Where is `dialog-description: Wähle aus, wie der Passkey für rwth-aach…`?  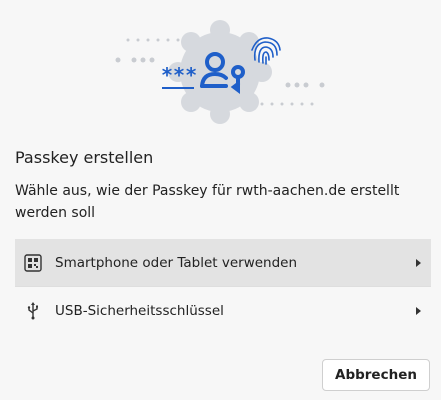 dialog-description: Wähle aus, wie der Passkey für rwth-aach… is located at coordinates (207, 202).